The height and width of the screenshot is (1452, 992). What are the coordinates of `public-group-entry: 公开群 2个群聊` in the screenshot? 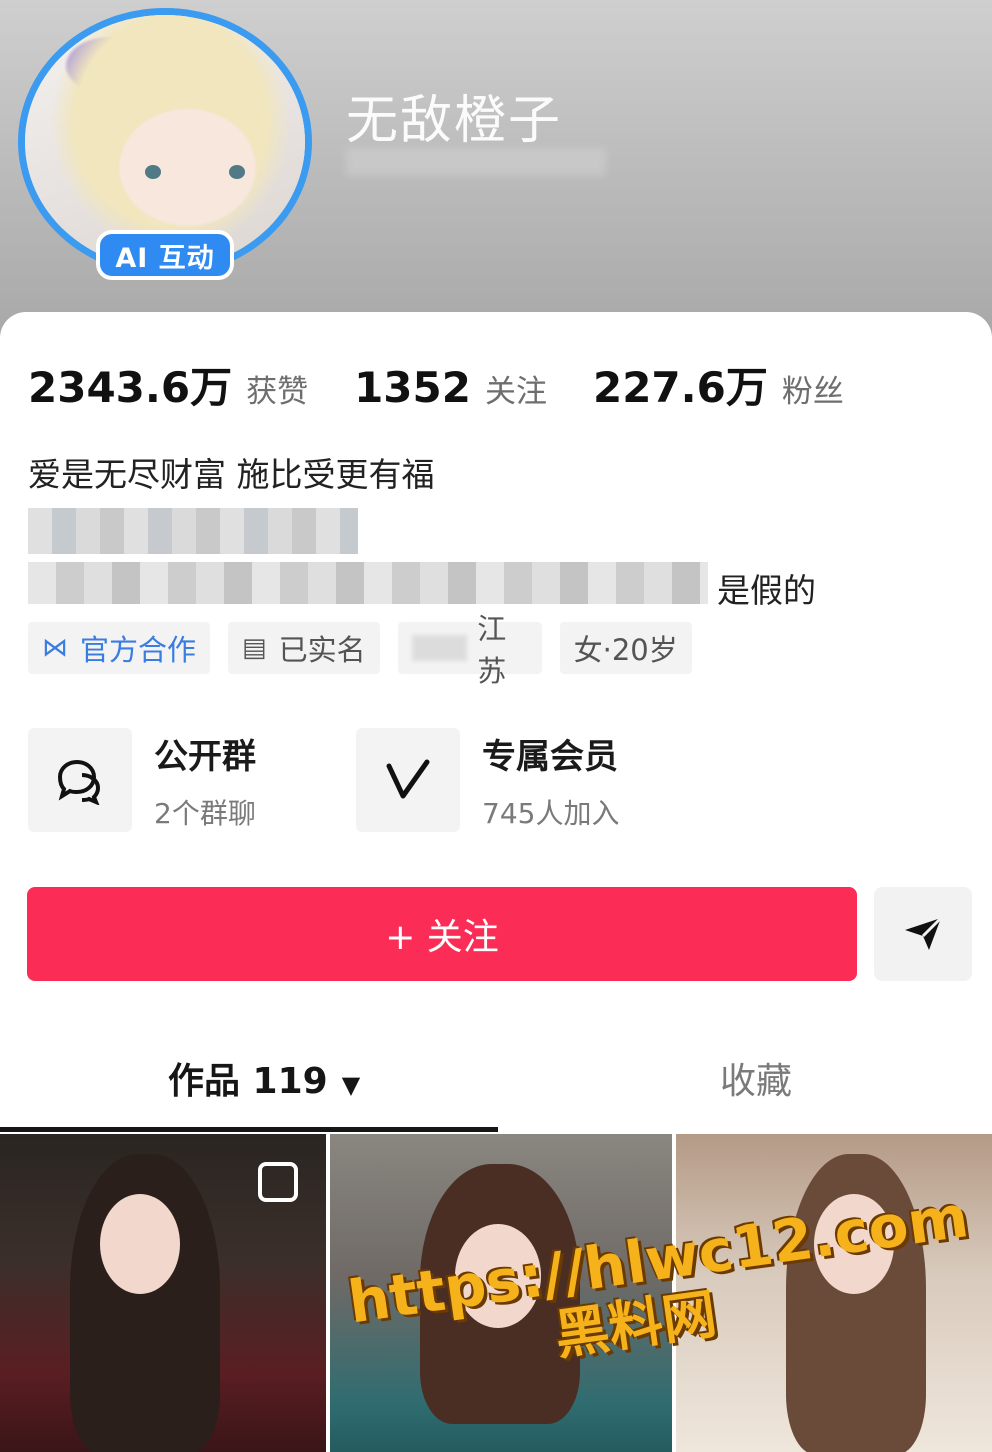 It's located at (192, 780).